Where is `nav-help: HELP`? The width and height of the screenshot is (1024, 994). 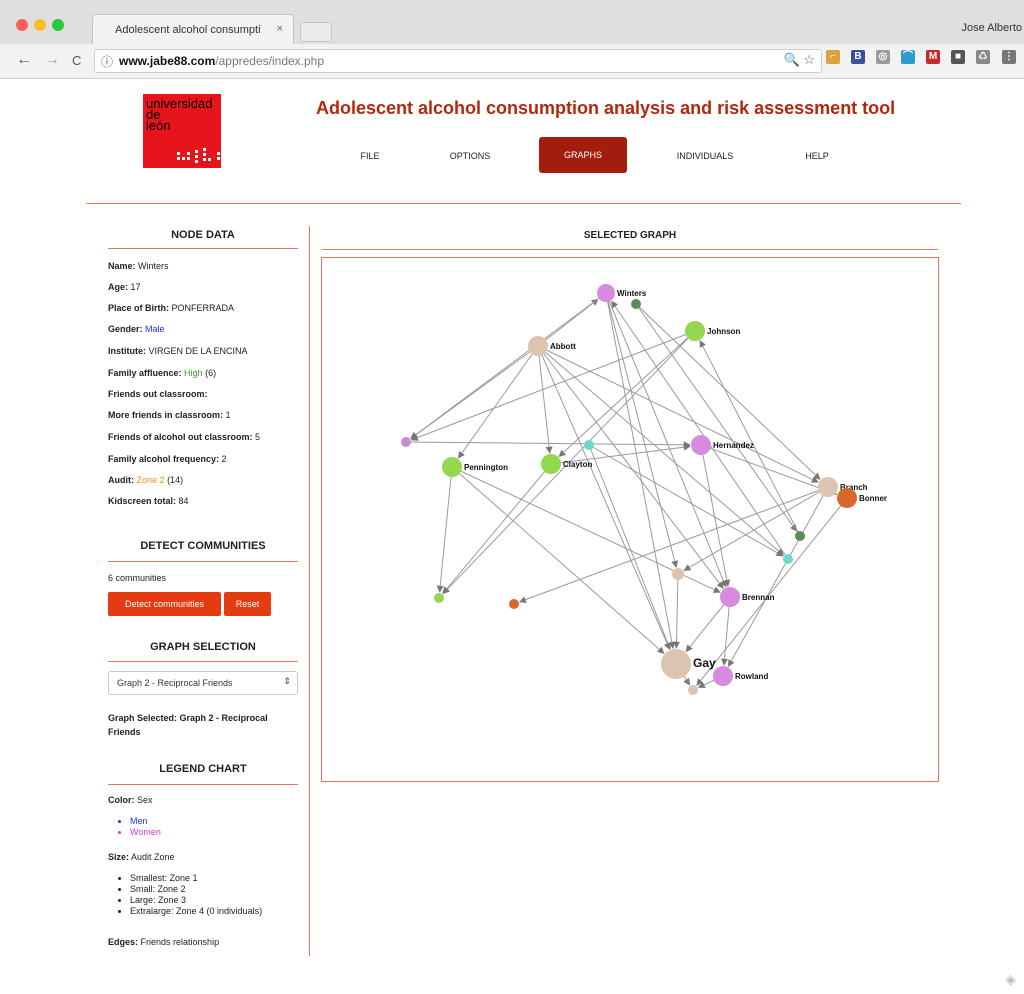
nav-help: HELP is located at coordinates (817, 156).